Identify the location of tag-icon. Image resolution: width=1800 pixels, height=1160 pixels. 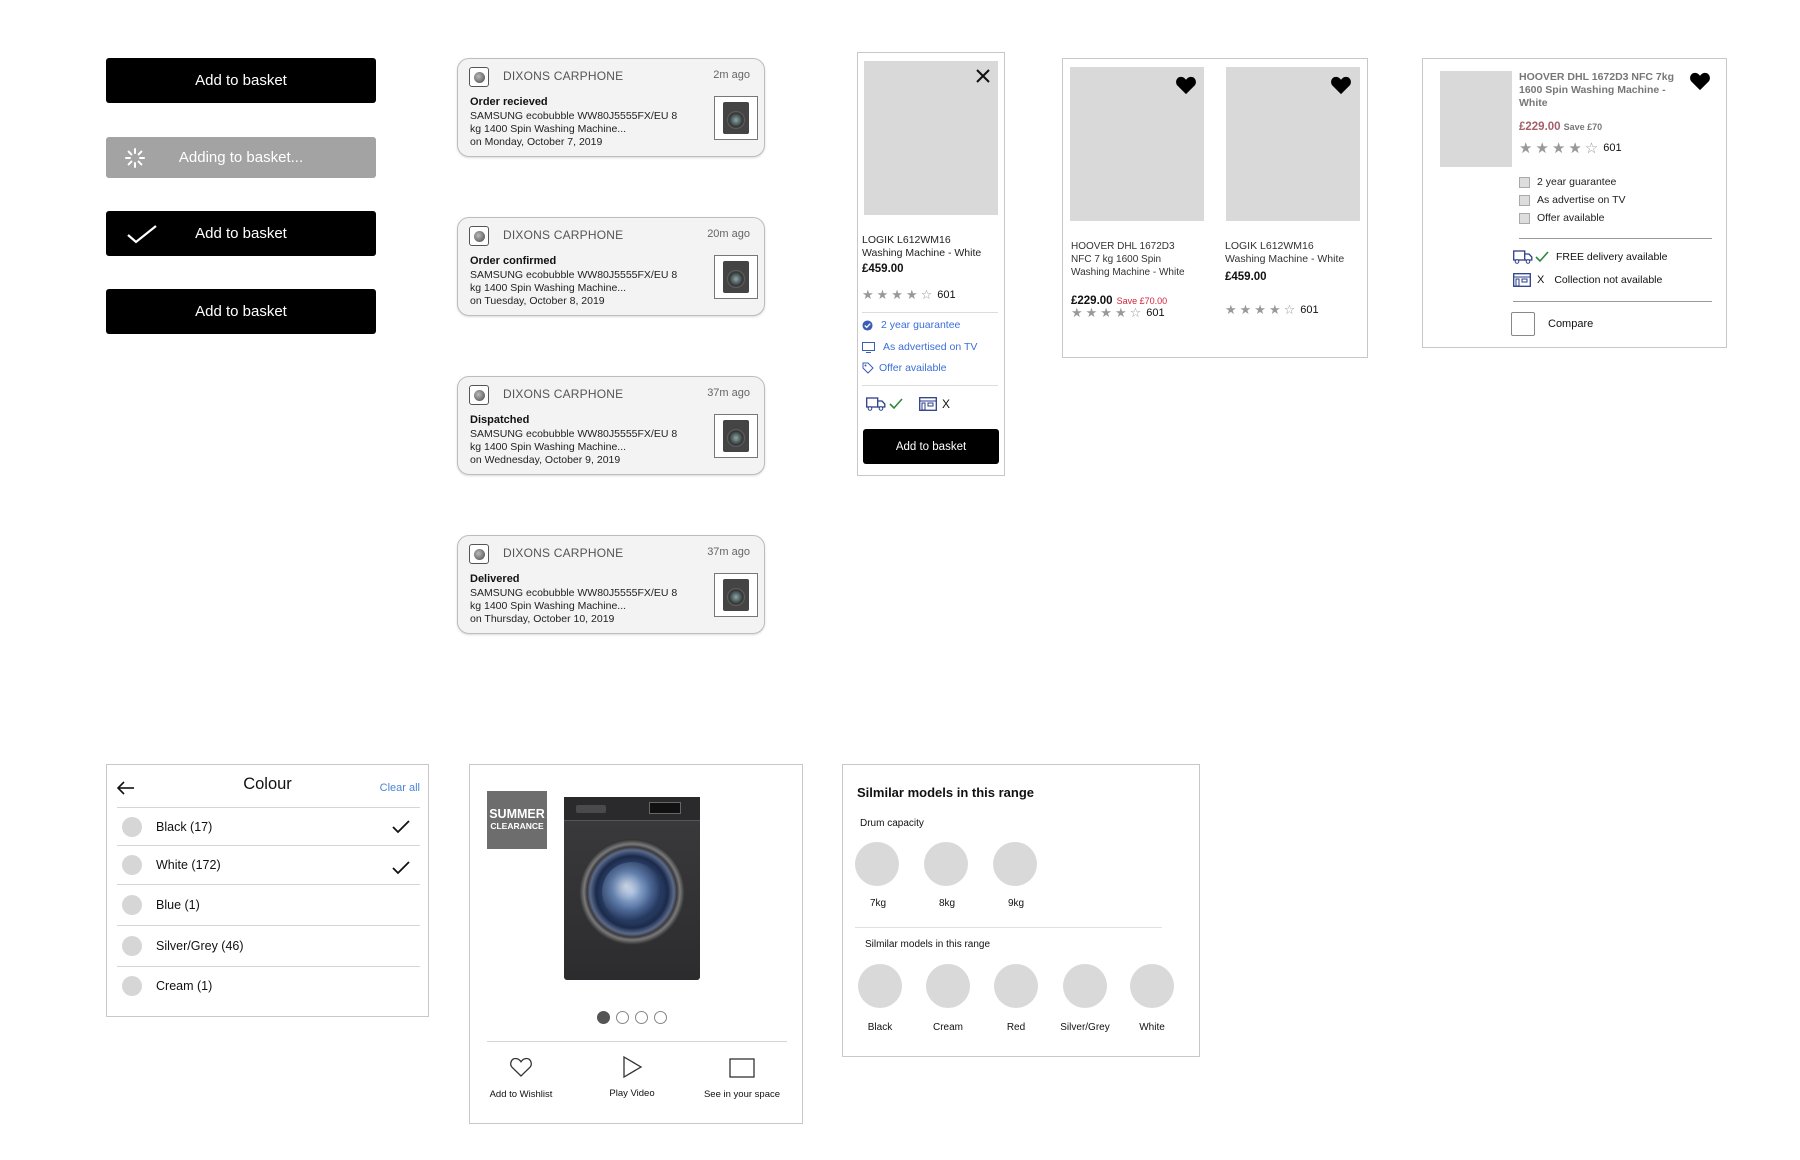
(868, 368).